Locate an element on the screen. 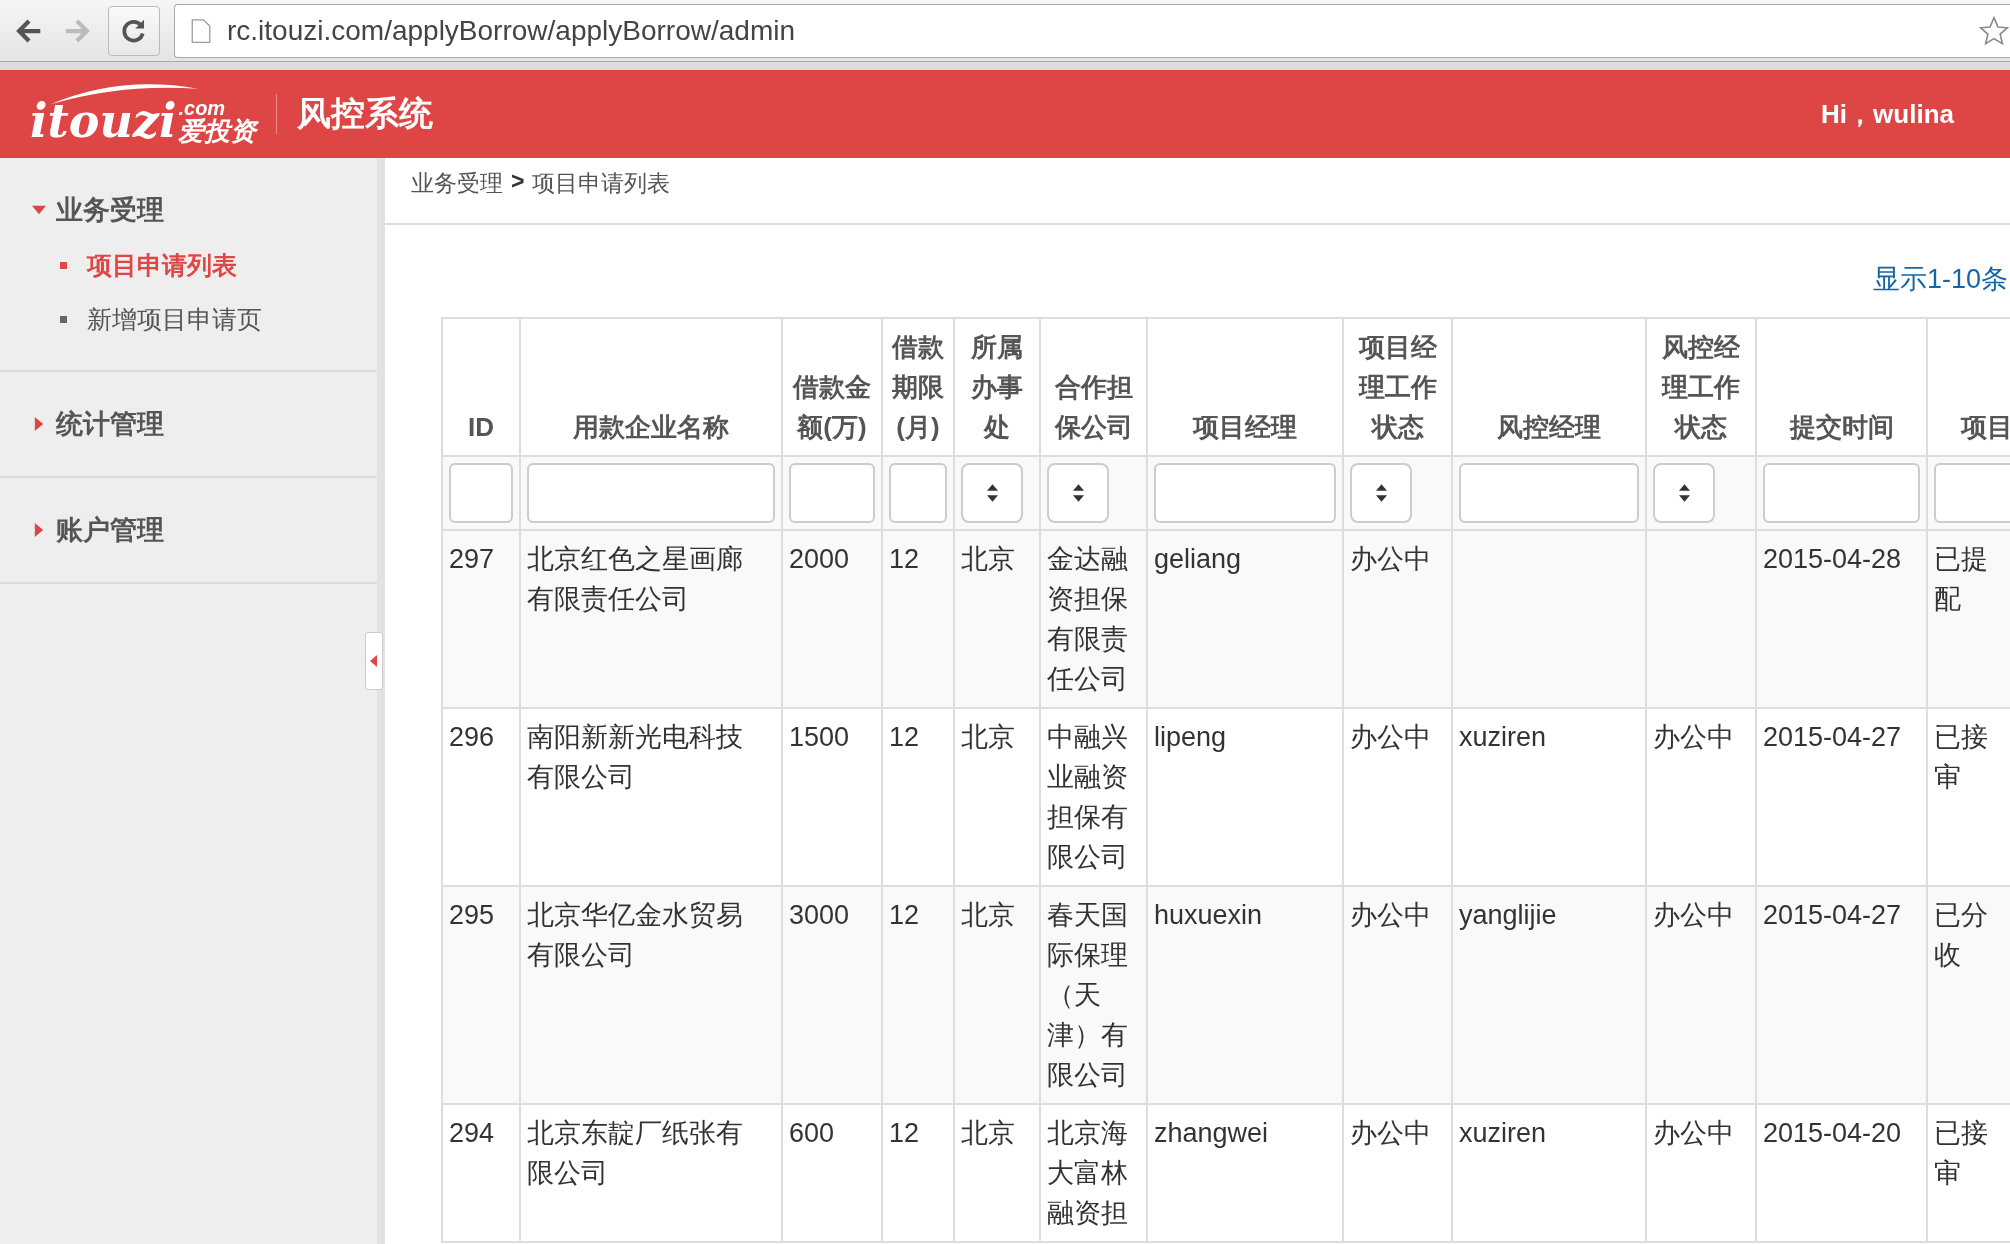 This screenshot has width=2010, height=1244. collapse-handle is located at coordinates (374, 661).